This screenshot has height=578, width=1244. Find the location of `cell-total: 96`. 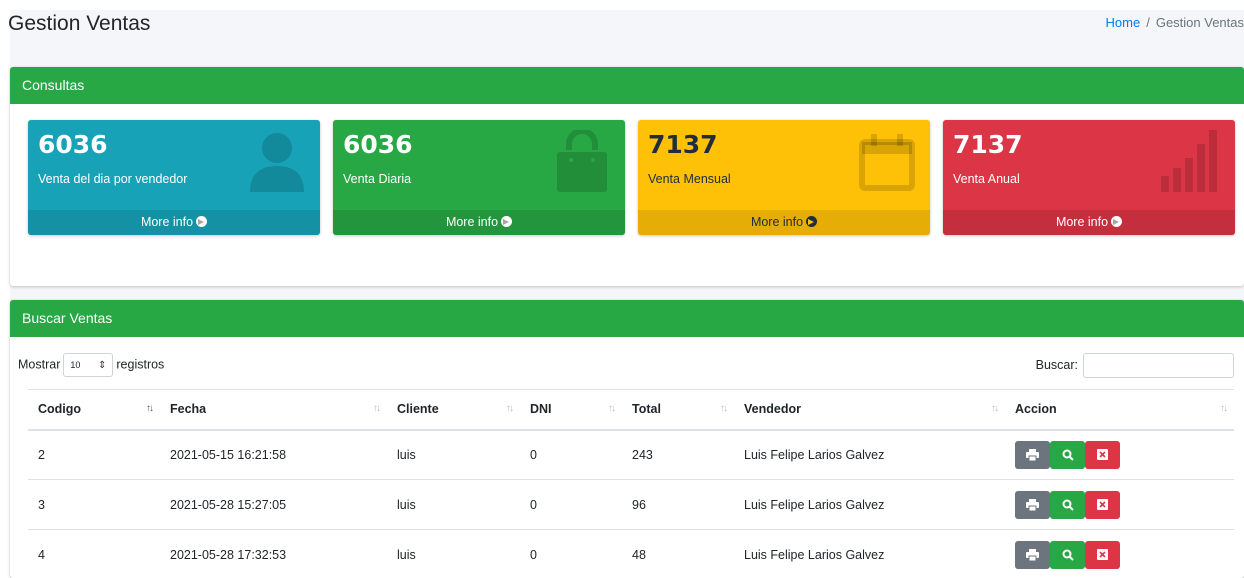

cell-total: 96 is located at coordinates (678, 504).